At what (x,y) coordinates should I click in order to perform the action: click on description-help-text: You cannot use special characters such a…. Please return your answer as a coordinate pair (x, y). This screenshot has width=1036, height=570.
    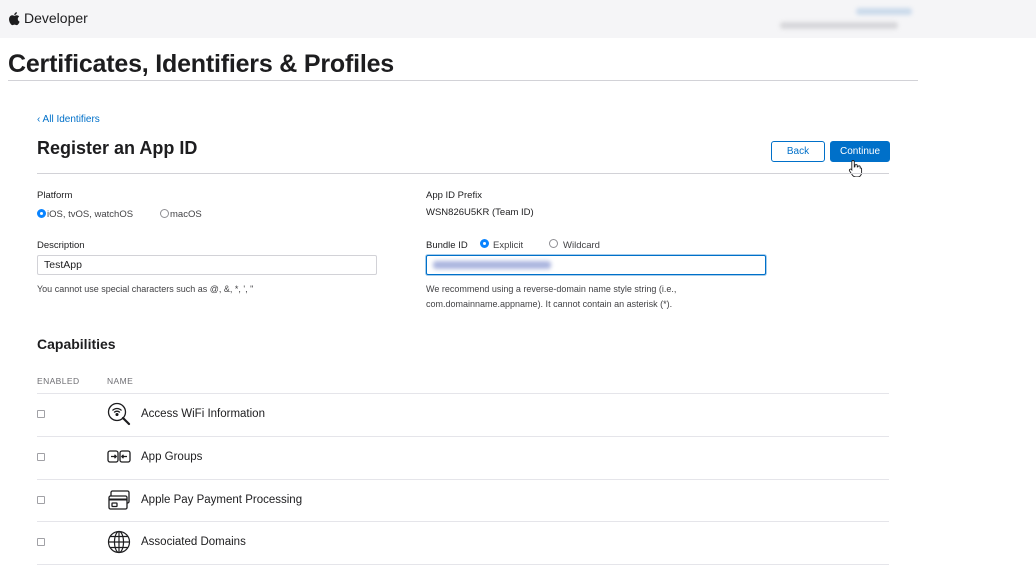
    Looking at the image, I should click on (145, 289).